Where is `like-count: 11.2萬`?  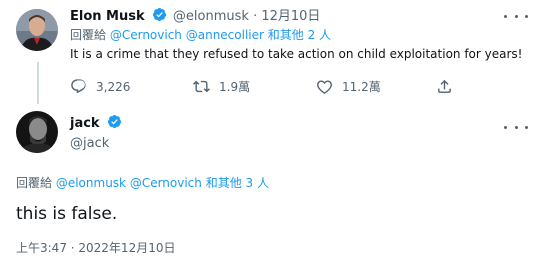
like-count: 11.2萬 is located at coordinates (361, 87).